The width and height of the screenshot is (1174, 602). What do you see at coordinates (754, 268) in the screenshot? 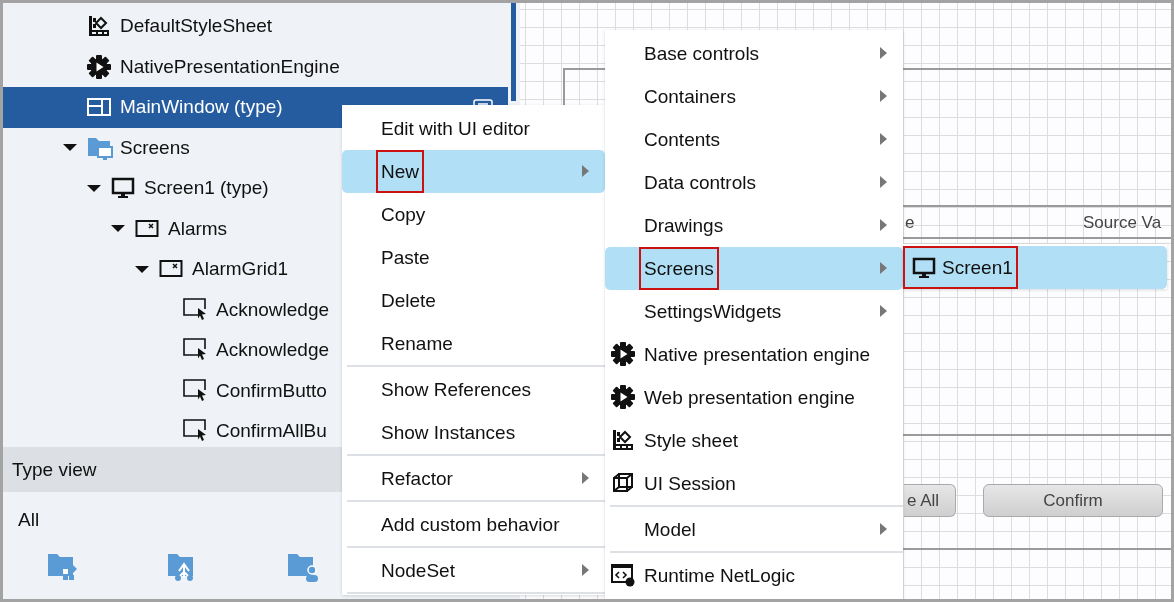
I see `menu-item: Screens` at bounding box center [754, 268].